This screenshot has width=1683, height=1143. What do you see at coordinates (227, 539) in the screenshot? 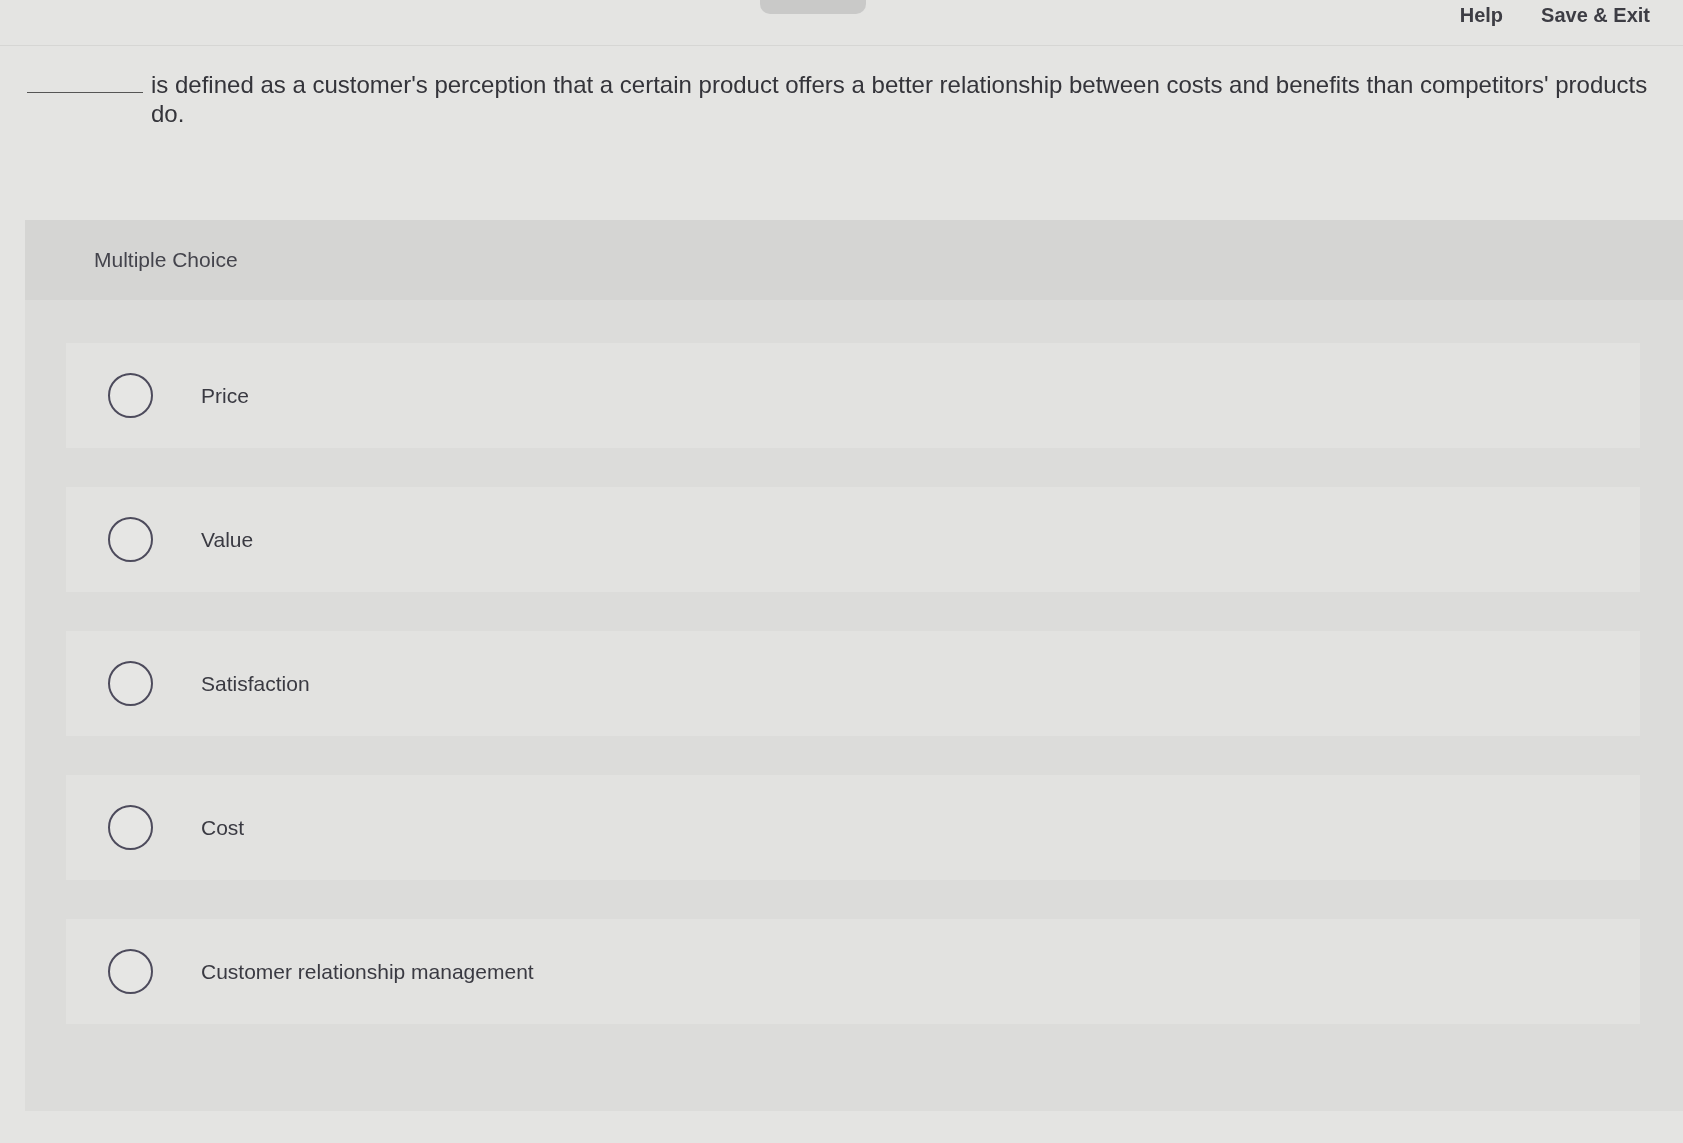
I see `option-label: Value` at bounding box center [227, 539].